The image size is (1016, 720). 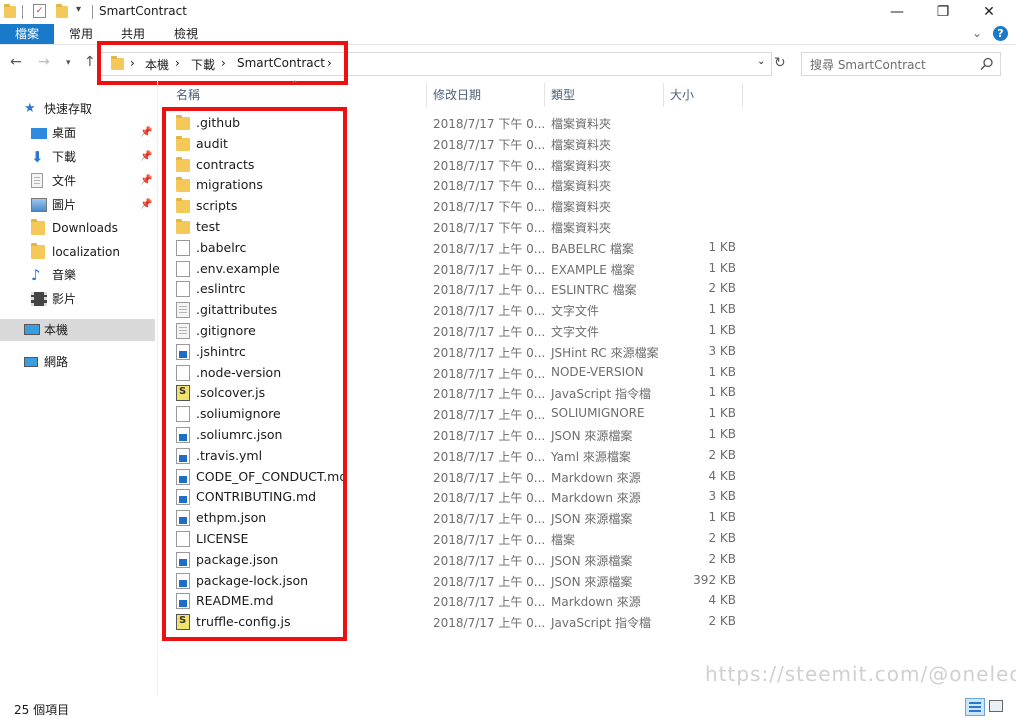 What do you see at coordinates (897, 12) in the screenshot?
I see `minimize-button: —` at bounding box center [897, 12].